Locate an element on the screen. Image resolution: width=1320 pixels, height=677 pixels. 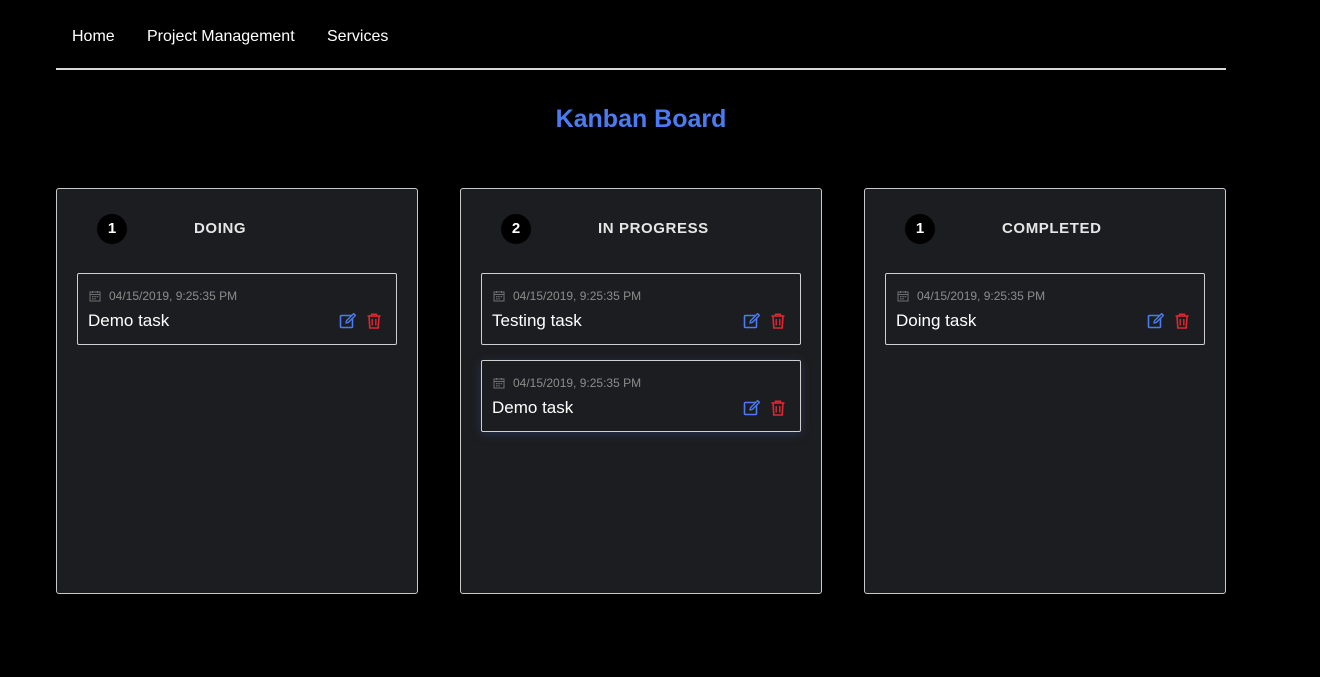
column-title: COMPLETED is located at coordinates (1052, 228).